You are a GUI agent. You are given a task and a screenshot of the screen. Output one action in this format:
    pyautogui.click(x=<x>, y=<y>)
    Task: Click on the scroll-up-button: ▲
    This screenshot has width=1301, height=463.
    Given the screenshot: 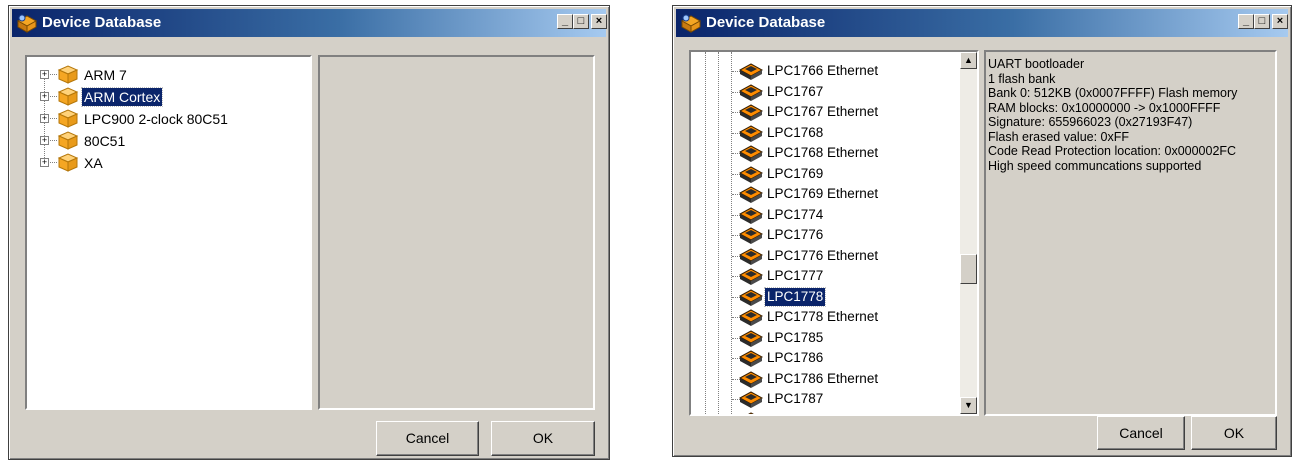 What is the action you would take?
    pyautogui.click(x=968, y=60)
    